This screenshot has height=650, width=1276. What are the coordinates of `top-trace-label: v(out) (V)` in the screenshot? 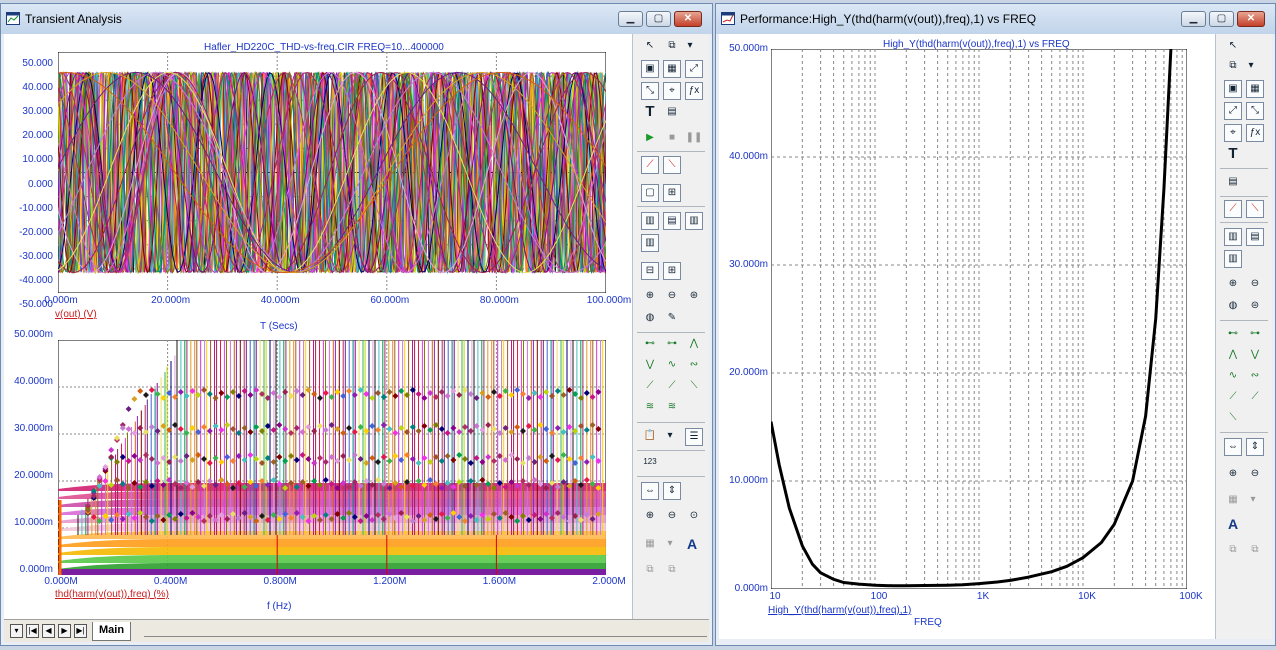 It's located at (76, 314).